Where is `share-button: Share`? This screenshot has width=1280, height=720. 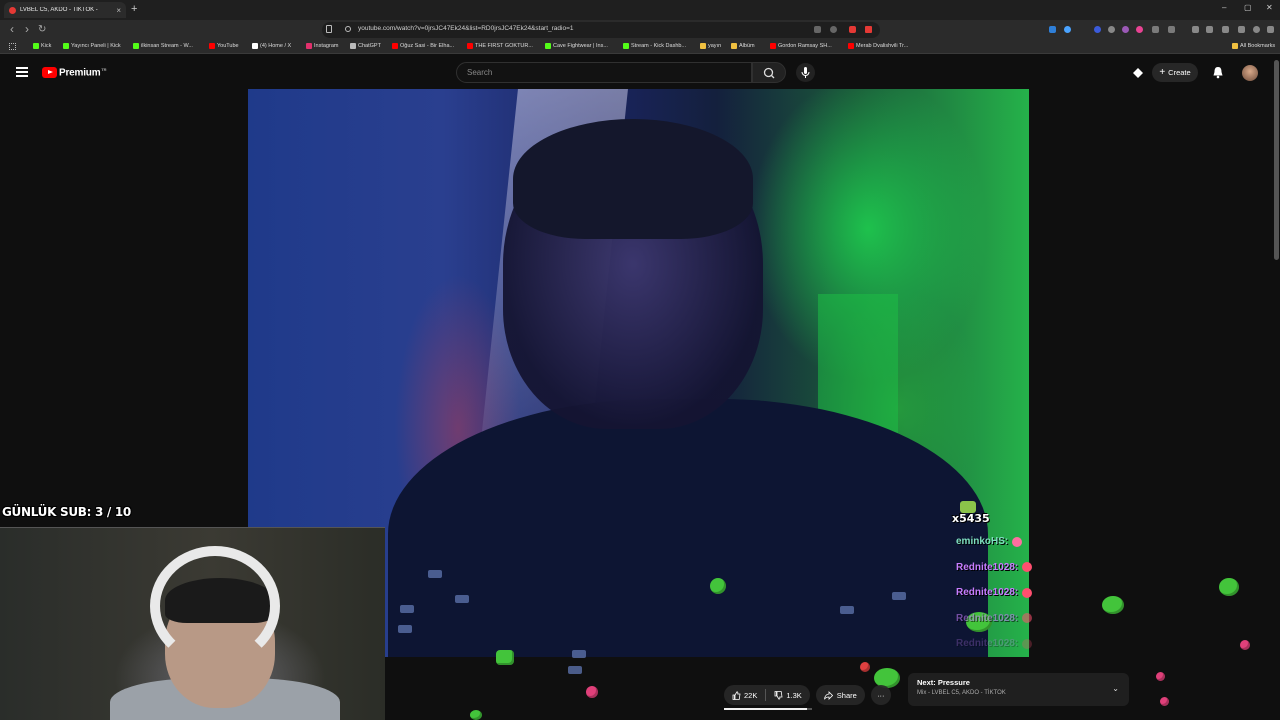 share-button: Share is located at coordinates (840, 695).